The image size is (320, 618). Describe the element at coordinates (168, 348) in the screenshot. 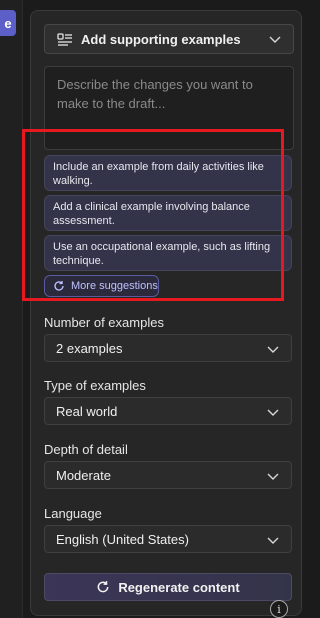

I see `number-of-examples-select: 2 examples` at that location.